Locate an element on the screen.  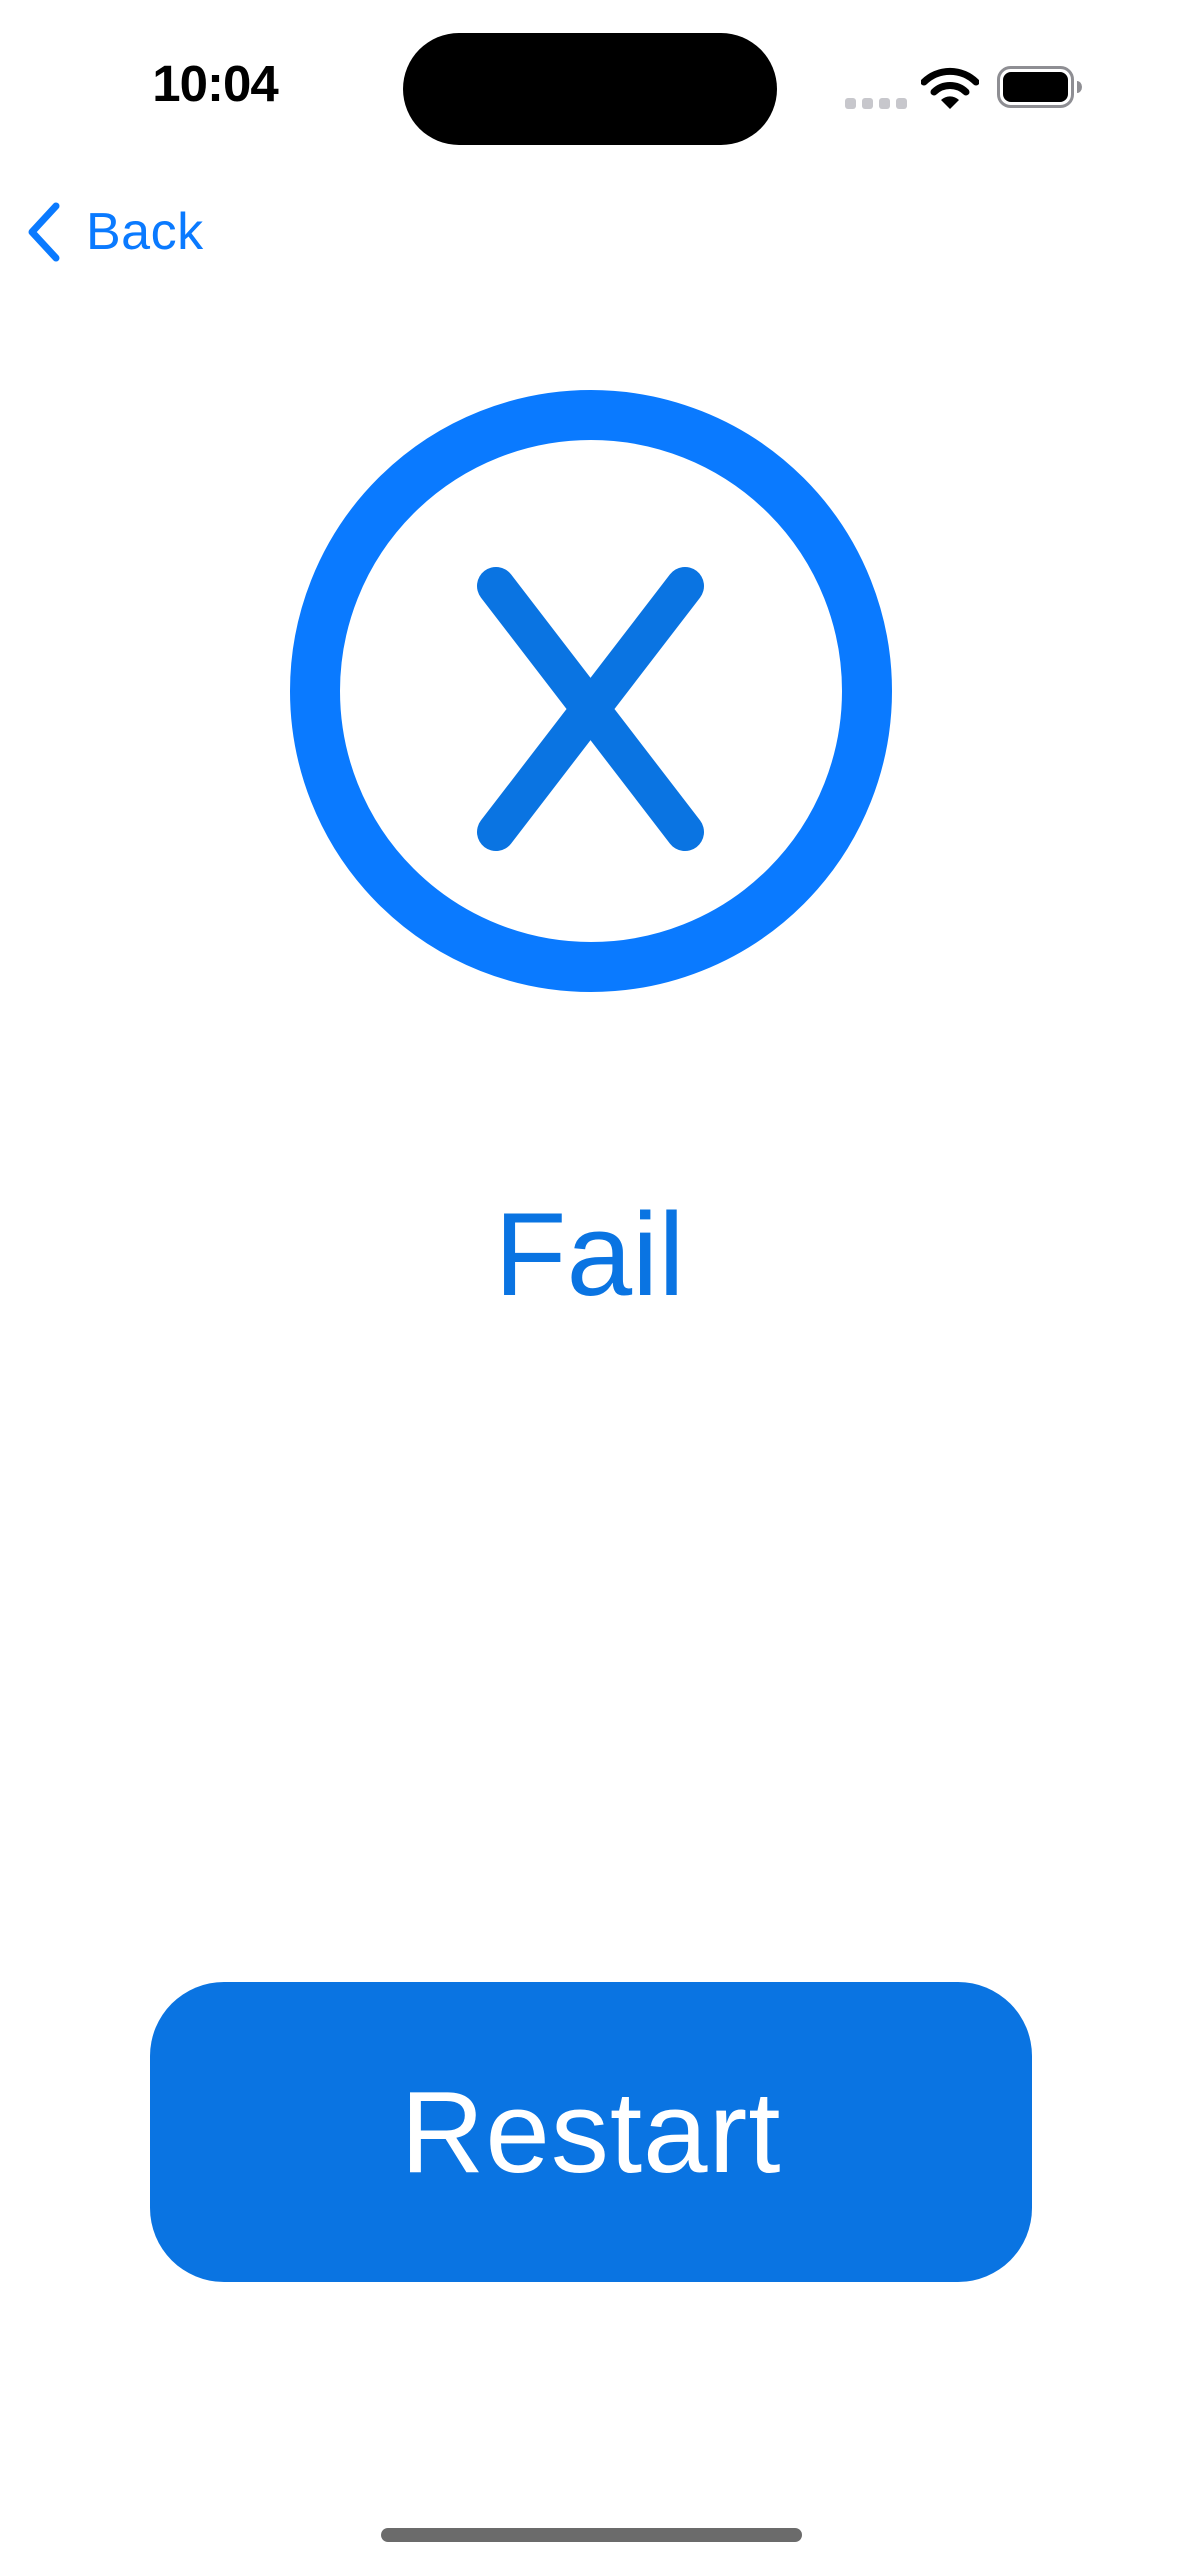
cellular-signal-icon is located at coordinates (876, 102).